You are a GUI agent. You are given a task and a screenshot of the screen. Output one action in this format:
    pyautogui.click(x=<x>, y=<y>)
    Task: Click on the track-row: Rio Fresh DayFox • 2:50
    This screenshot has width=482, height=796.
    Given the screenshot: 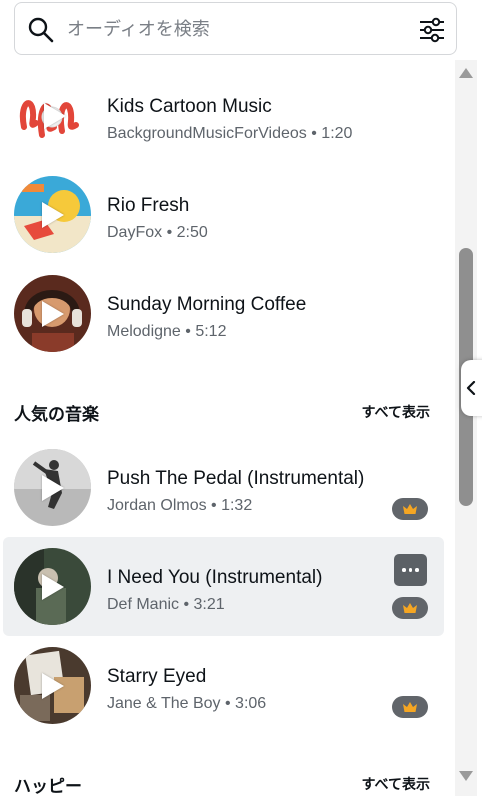 What is the action you would take?
    pyautogui.click(x=223, y=214)
    